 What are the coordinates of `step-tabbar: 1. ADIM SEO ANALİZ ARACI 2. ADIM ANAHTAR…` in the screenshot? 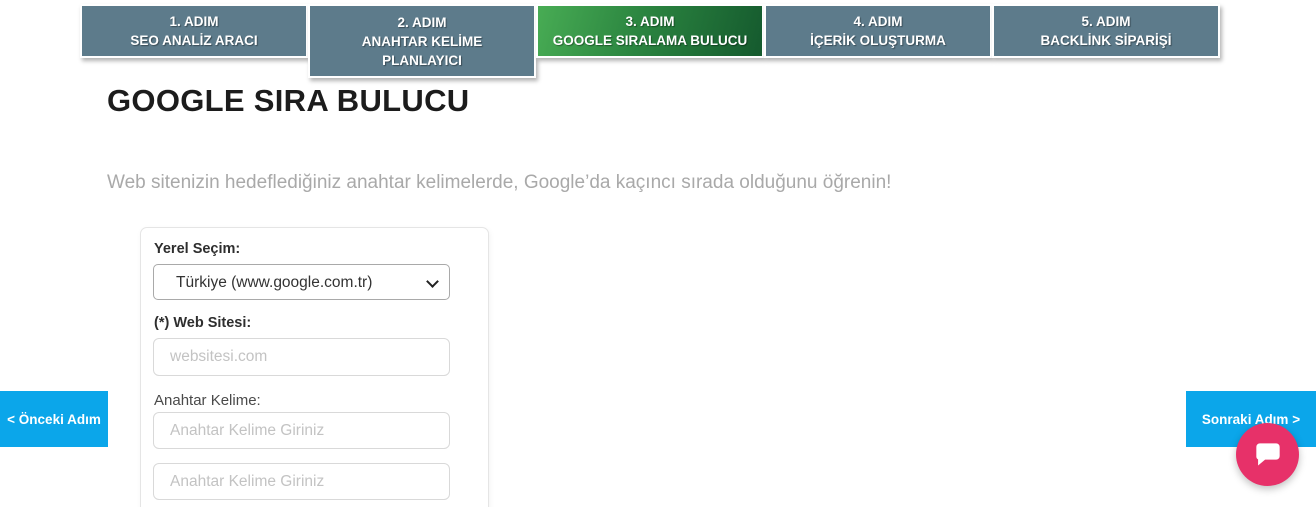 It's located at (650, 41).